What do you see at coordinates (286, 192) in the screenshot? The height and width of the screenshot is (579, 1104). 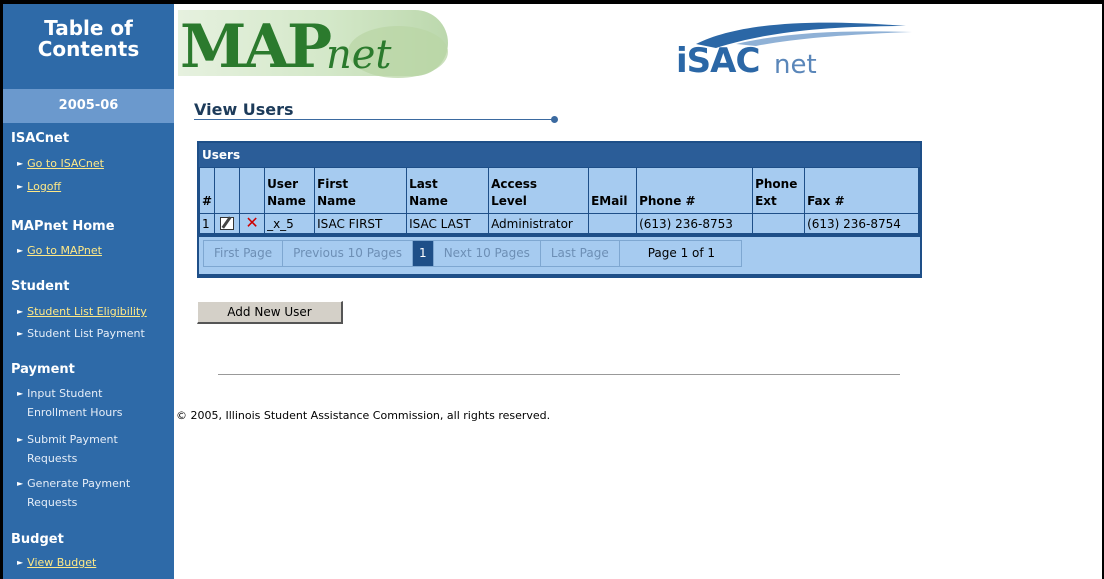 I see `col-header-label: User Name` at bounding box center [286, 192].